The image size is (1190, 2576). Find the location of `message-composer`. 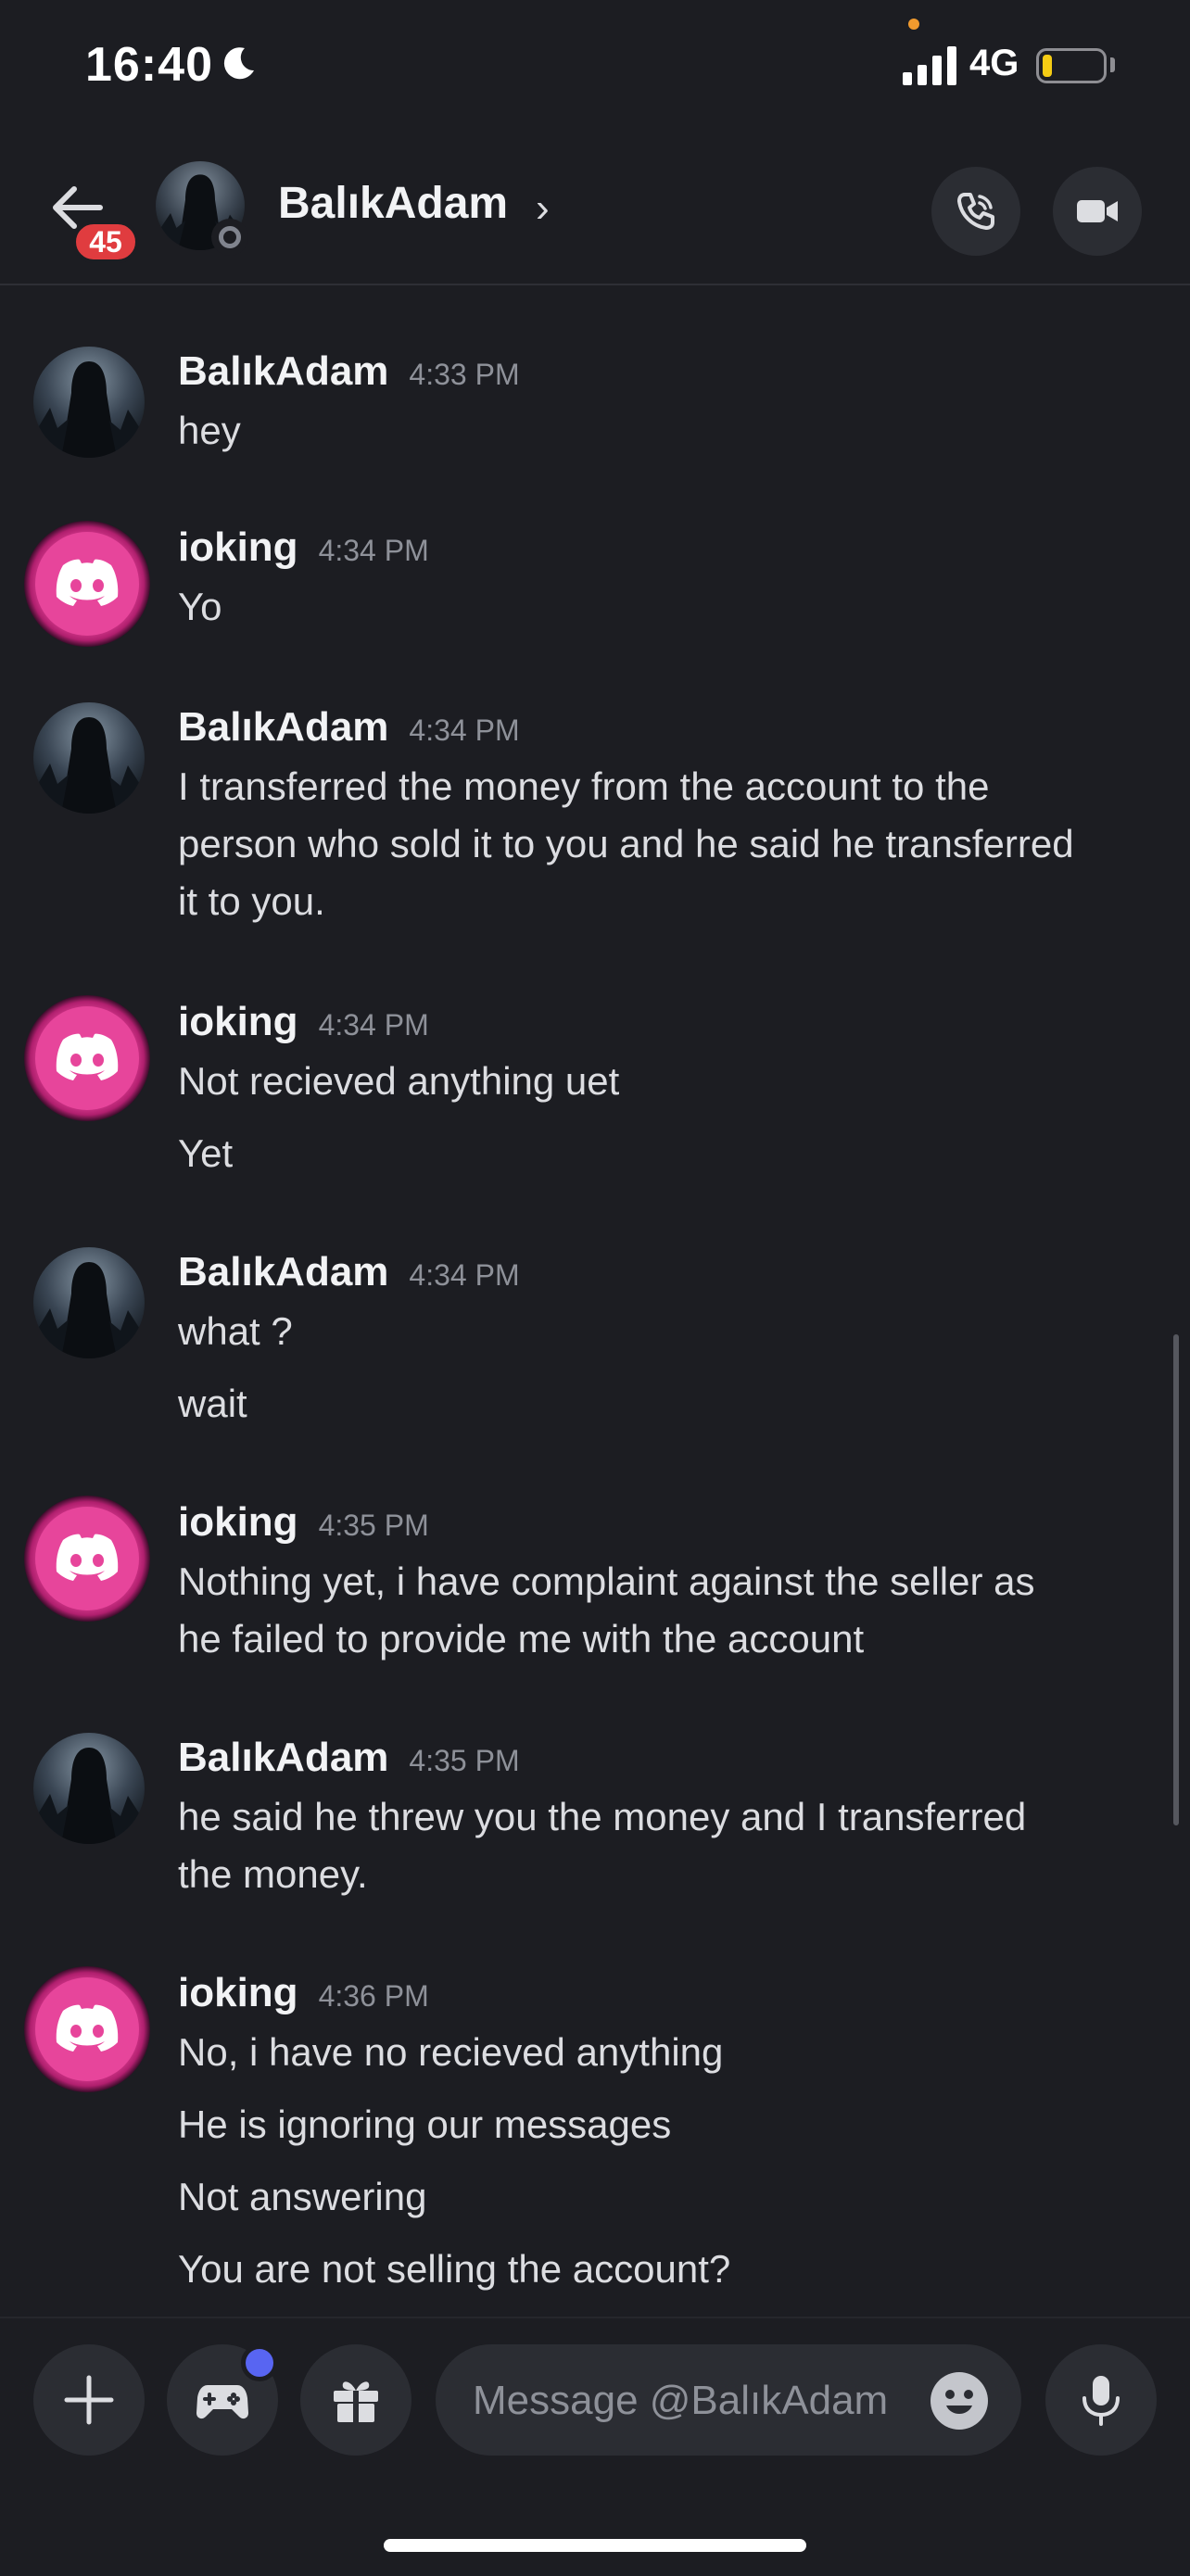

message-composer is located at coordinates (595, 2446).